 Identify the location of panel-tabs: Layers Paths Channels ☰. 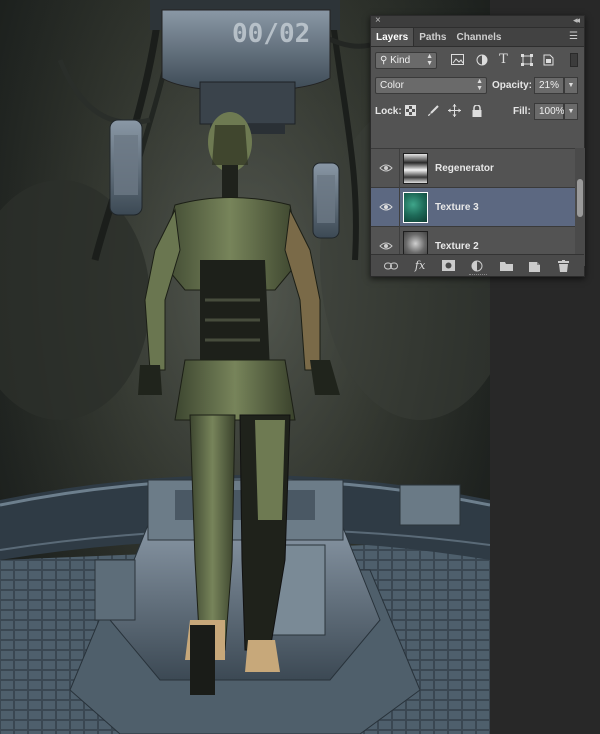
(477, 37).